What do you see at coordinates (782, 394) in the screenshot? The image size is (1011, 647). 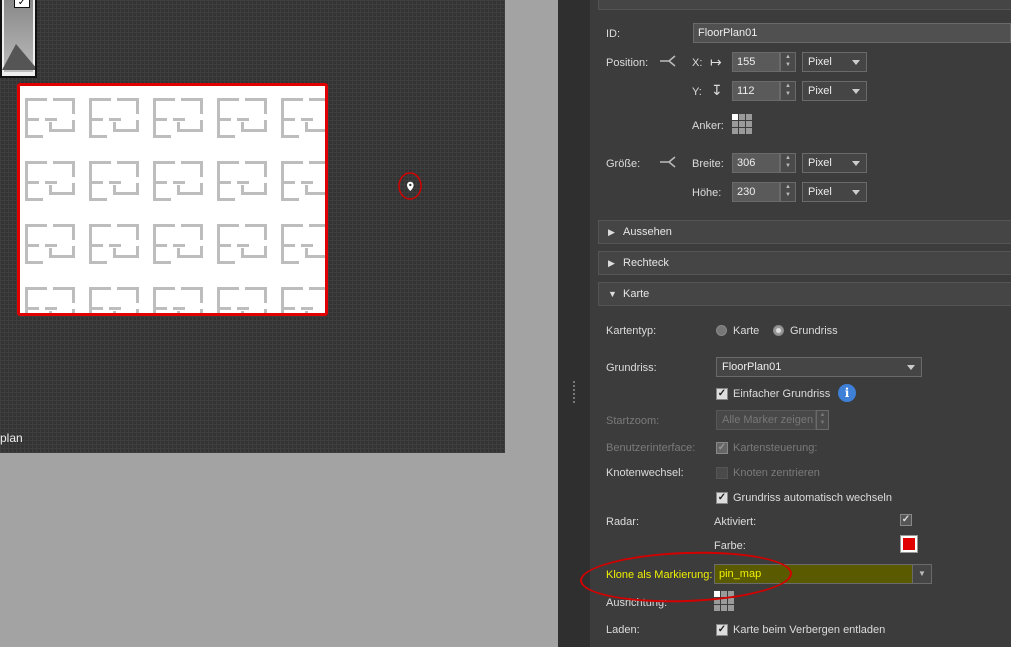 I see `simple-floorplan-label: Einfacher Grundriss` at bounding box center [782, 394].